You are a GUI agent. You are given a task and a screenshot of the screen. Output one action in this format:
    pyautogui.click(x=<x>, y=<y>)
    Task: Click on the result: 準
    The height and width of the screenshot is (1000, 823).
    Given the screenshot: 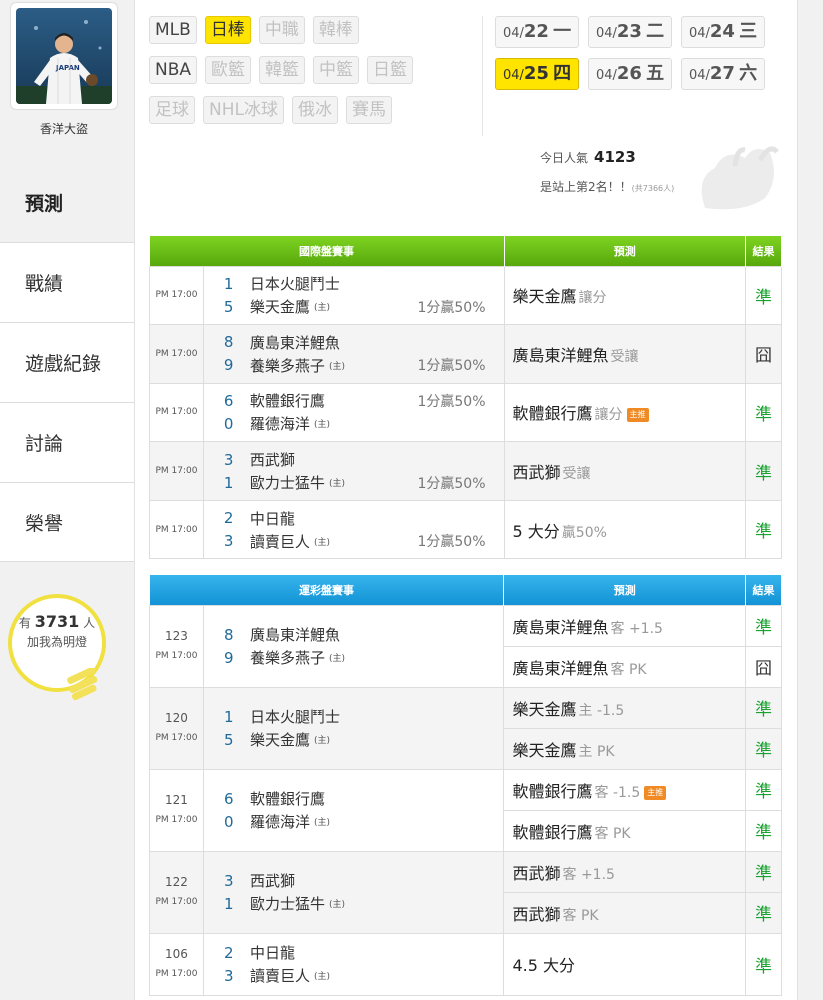 What is the action you would take?
    pyautogui.click(x=763, y=707)
    